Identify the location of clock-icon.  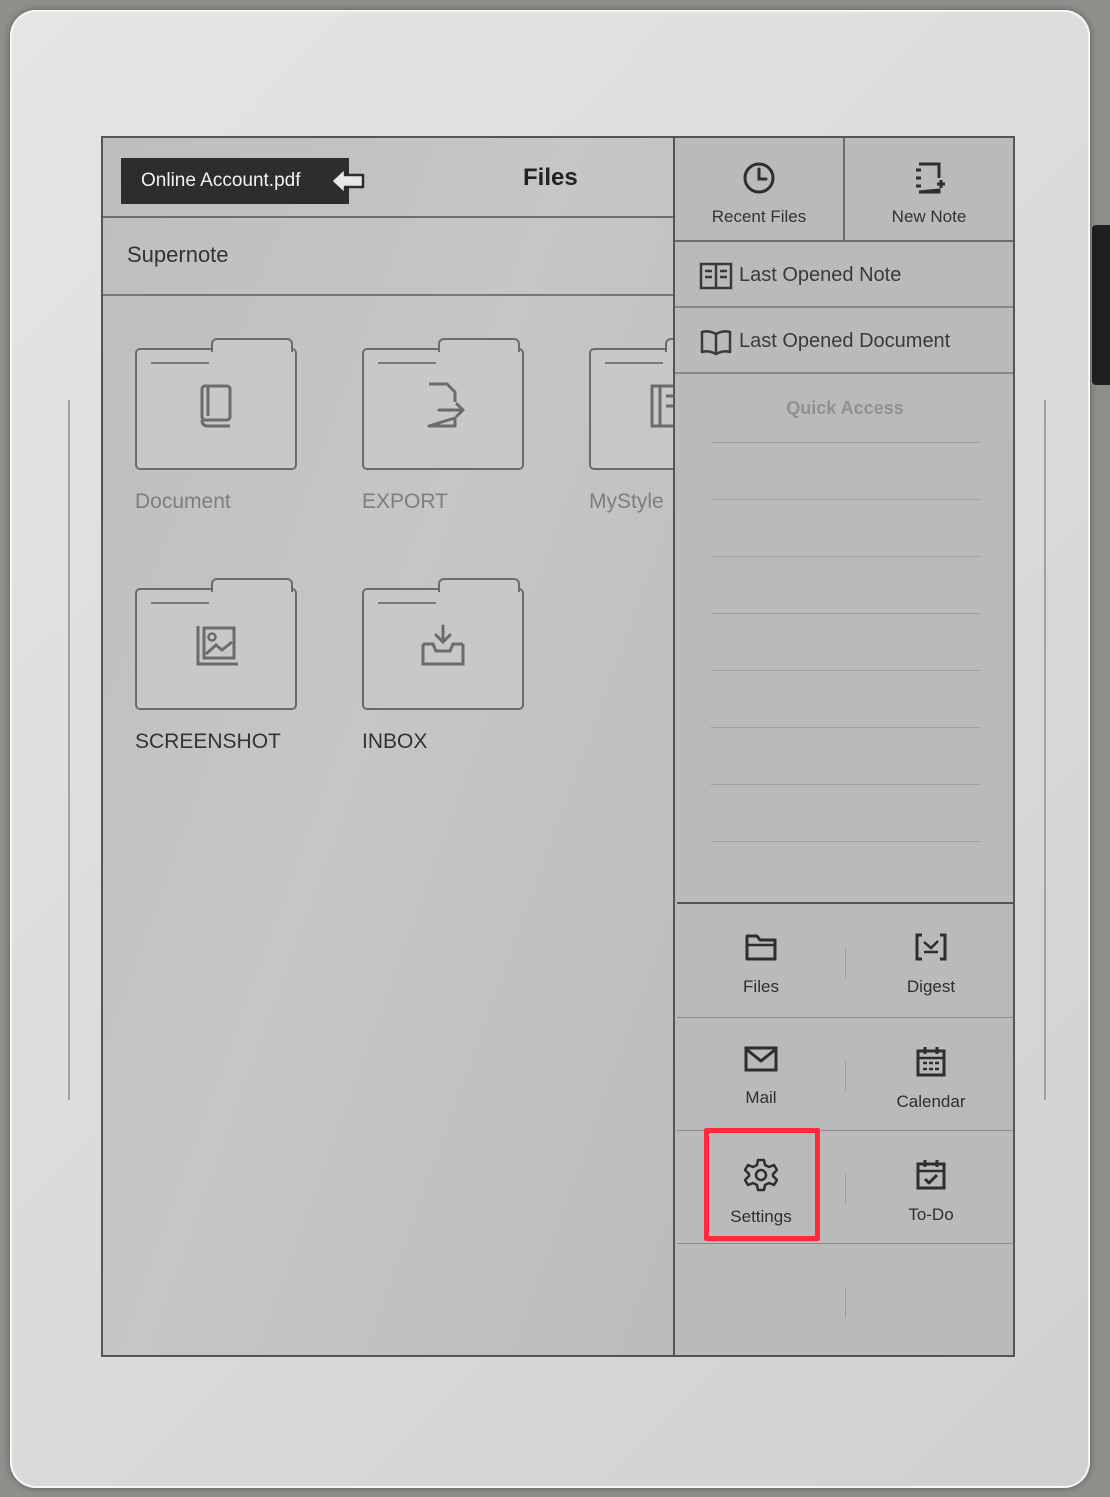
(759, 178).